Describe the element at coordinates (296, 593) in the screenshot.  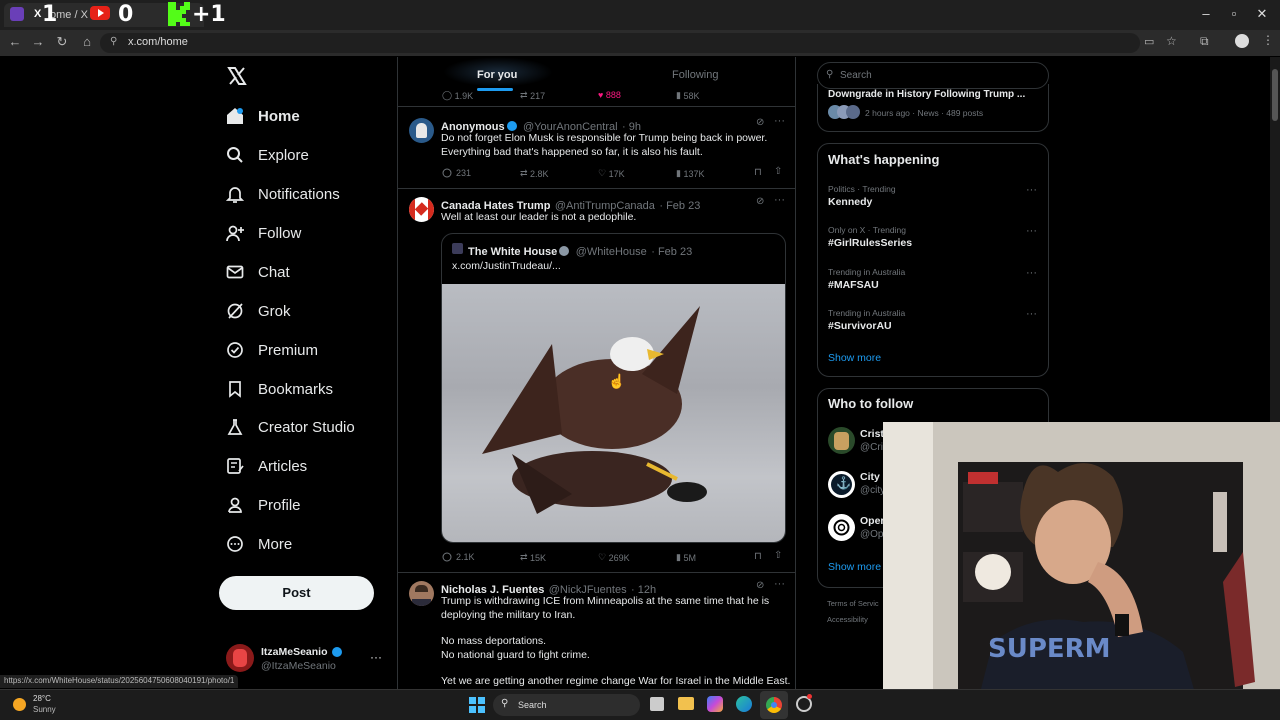
I see `post-button: Post` at that location.